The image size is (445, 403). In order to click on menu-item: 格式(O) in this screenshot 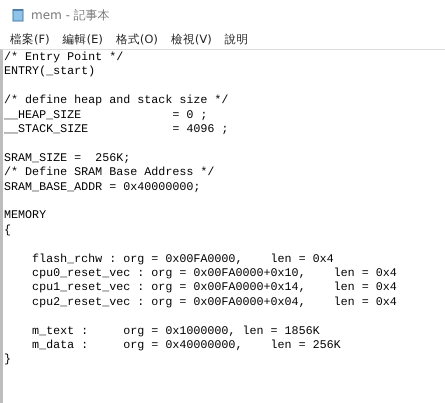, I will do `click(137, 39)`.